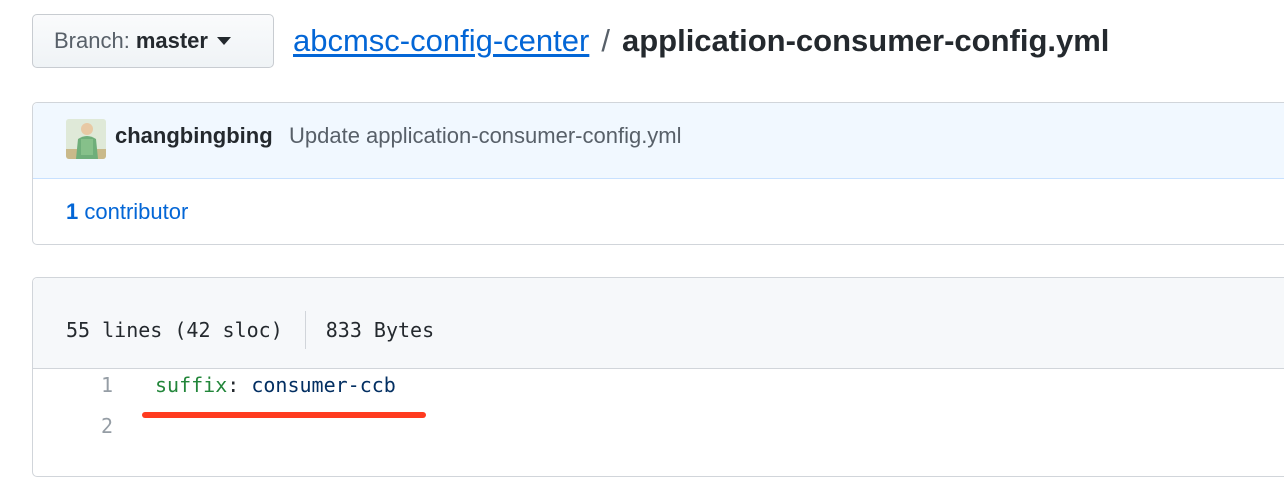  What do you see at coordinates (485, 136) in the screenshot?
I see `commit-message-link: Update application-consumer-config.yml` at bounding box center [485, 136].